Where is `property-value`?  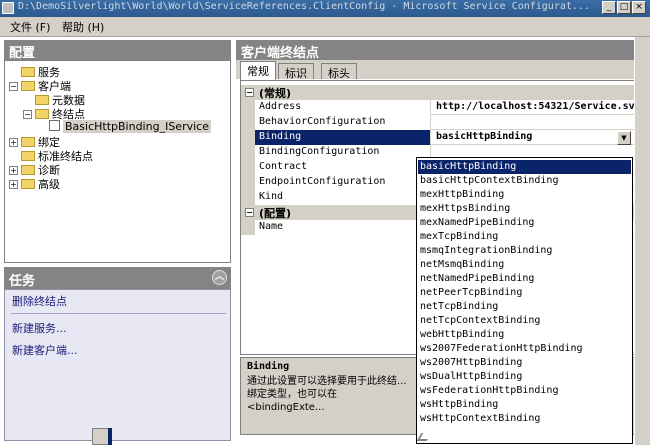 property-value is located at coordinates (542, 122).